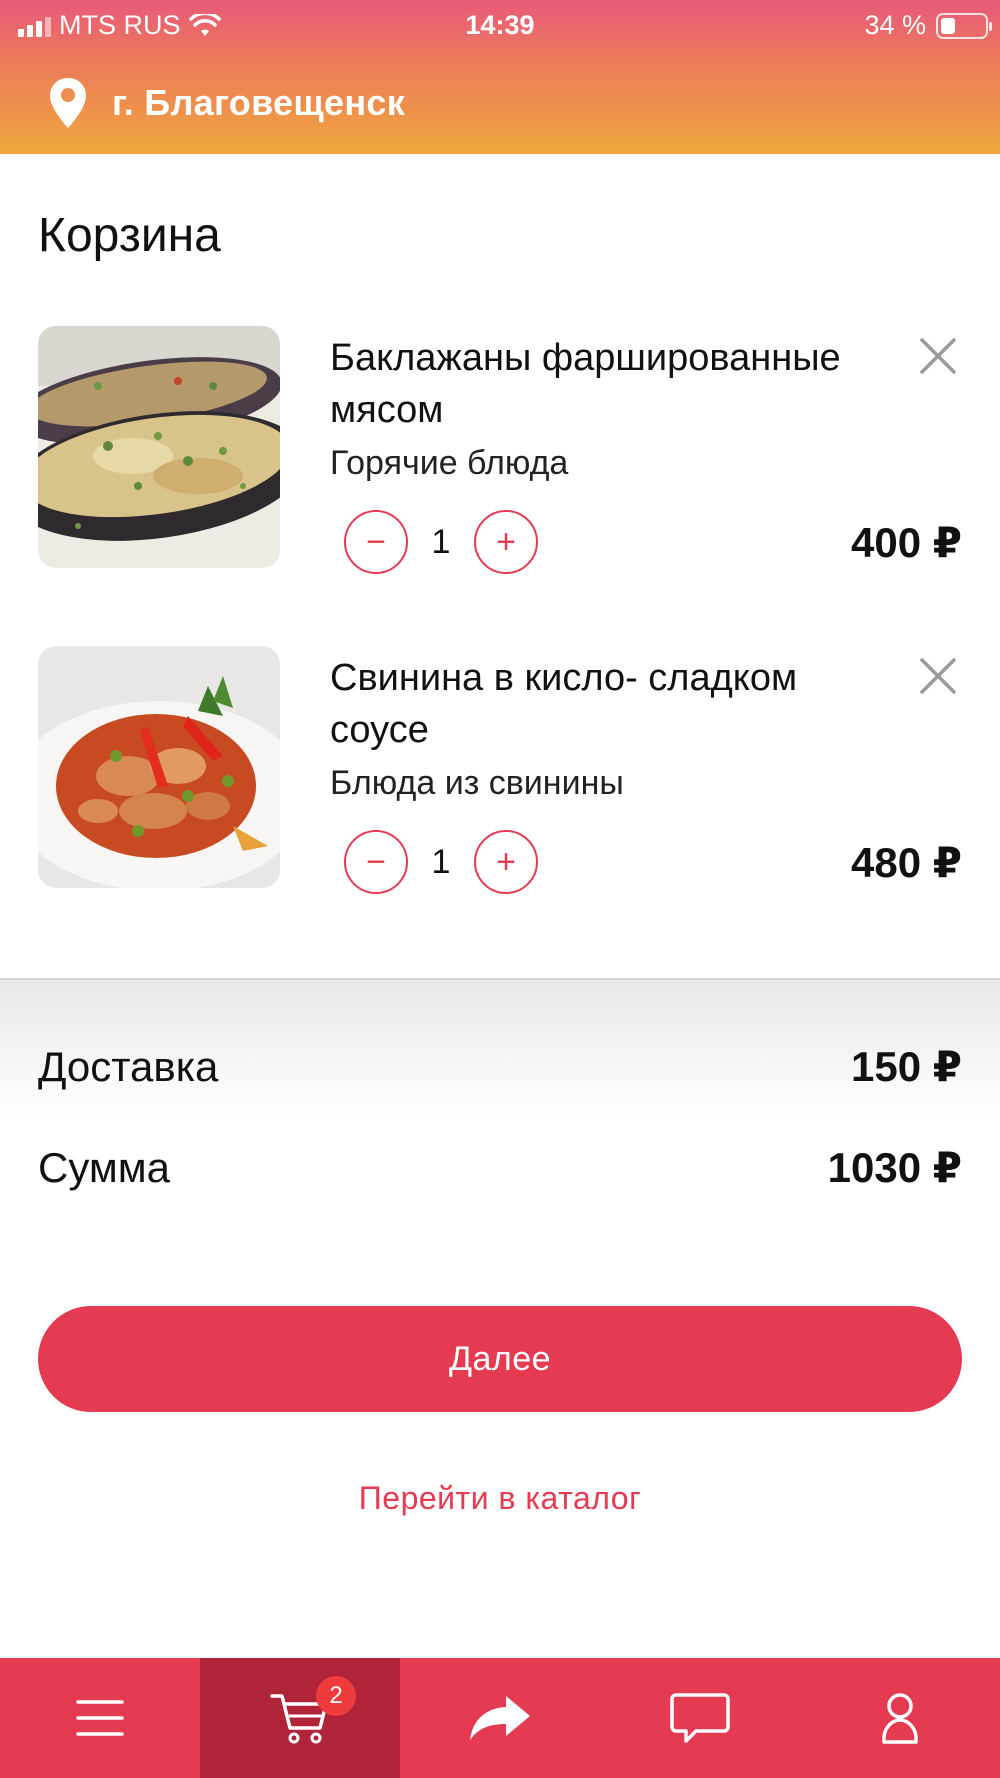  I want to click on battery-status: 34 %, so click(928, 25).